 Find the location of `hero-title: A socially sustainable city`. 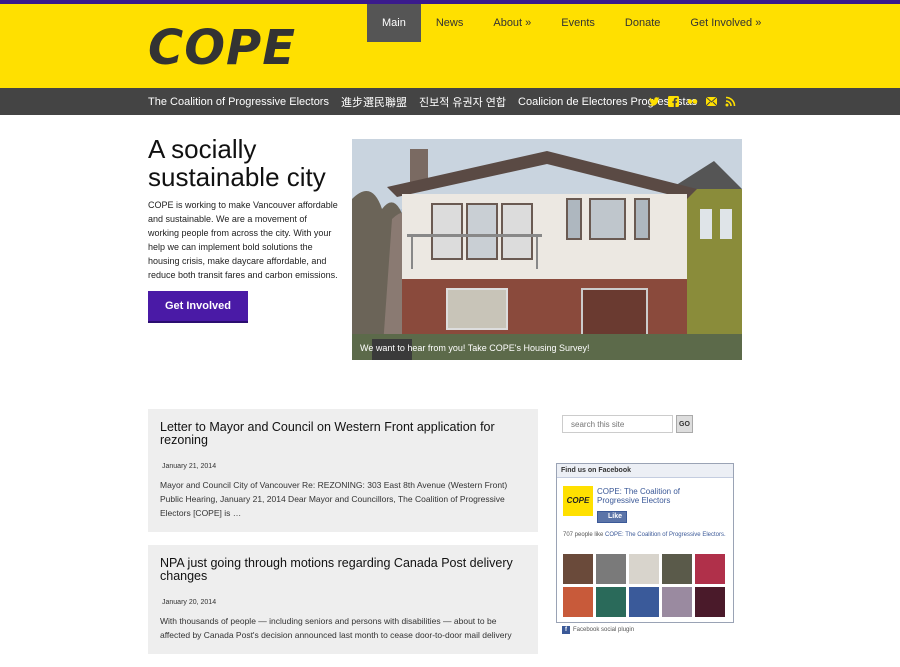

hero-title: A socially sustainable city is located at coordinates (237, 163).